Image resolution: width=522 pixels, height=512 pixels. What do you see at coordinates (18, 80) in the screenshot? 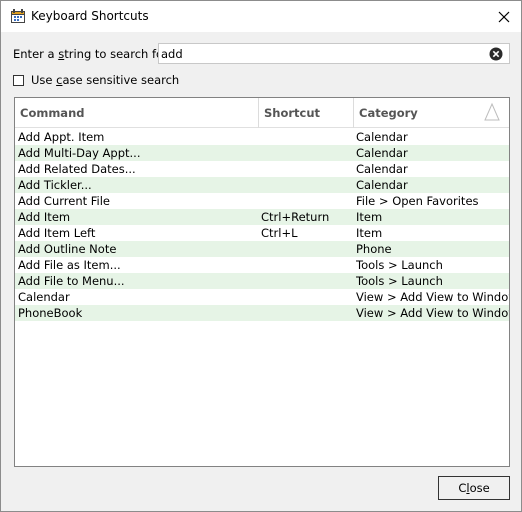
I see `case-sensitive-checkbox` at bounding box center [18, 80].